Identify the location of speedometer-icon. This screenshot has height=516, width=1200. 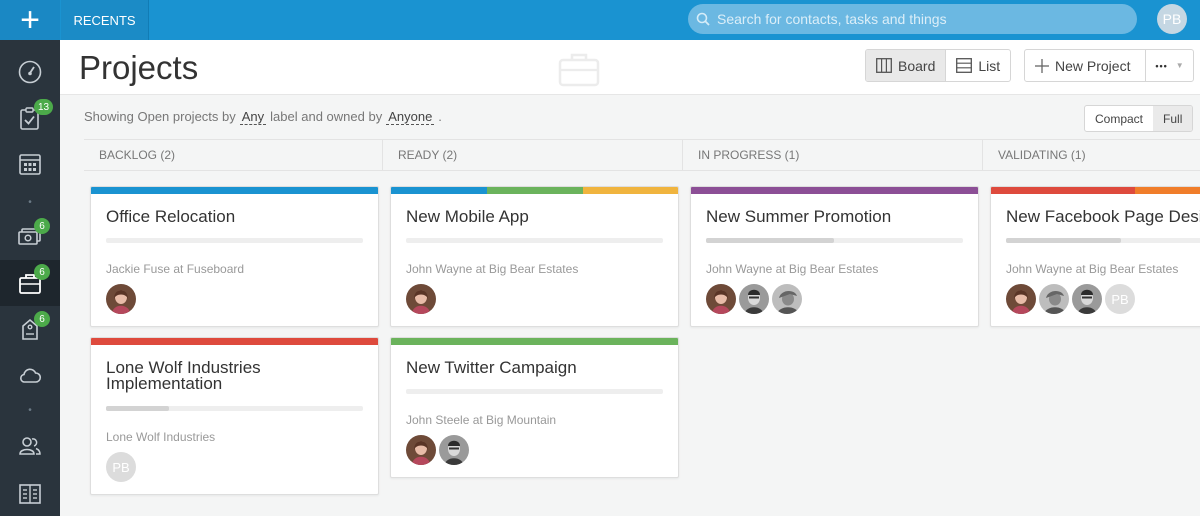
(30, 72).